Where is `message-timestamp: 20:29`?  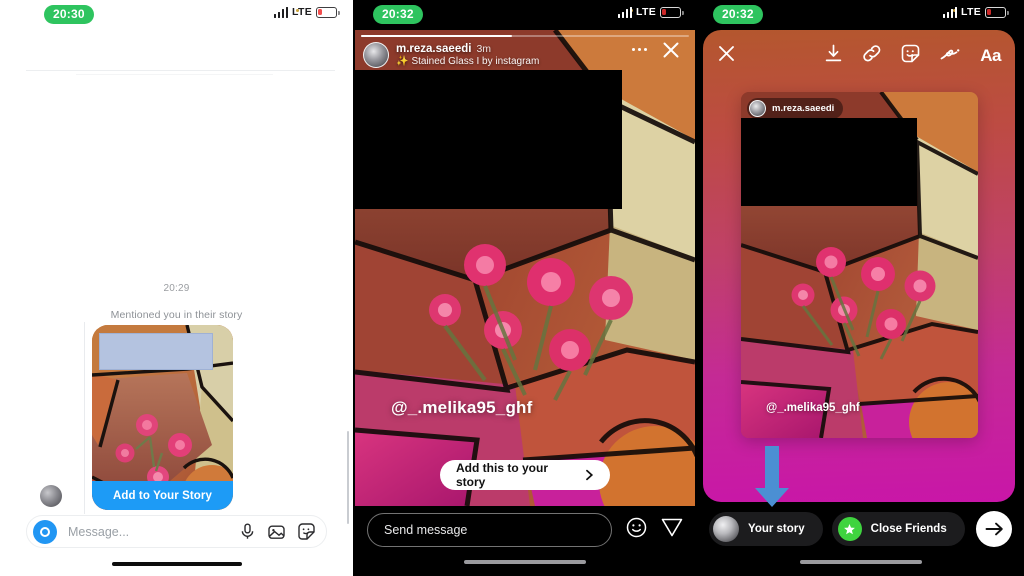
message-timestamp: 20:29 is located at coordinates (176, 288).